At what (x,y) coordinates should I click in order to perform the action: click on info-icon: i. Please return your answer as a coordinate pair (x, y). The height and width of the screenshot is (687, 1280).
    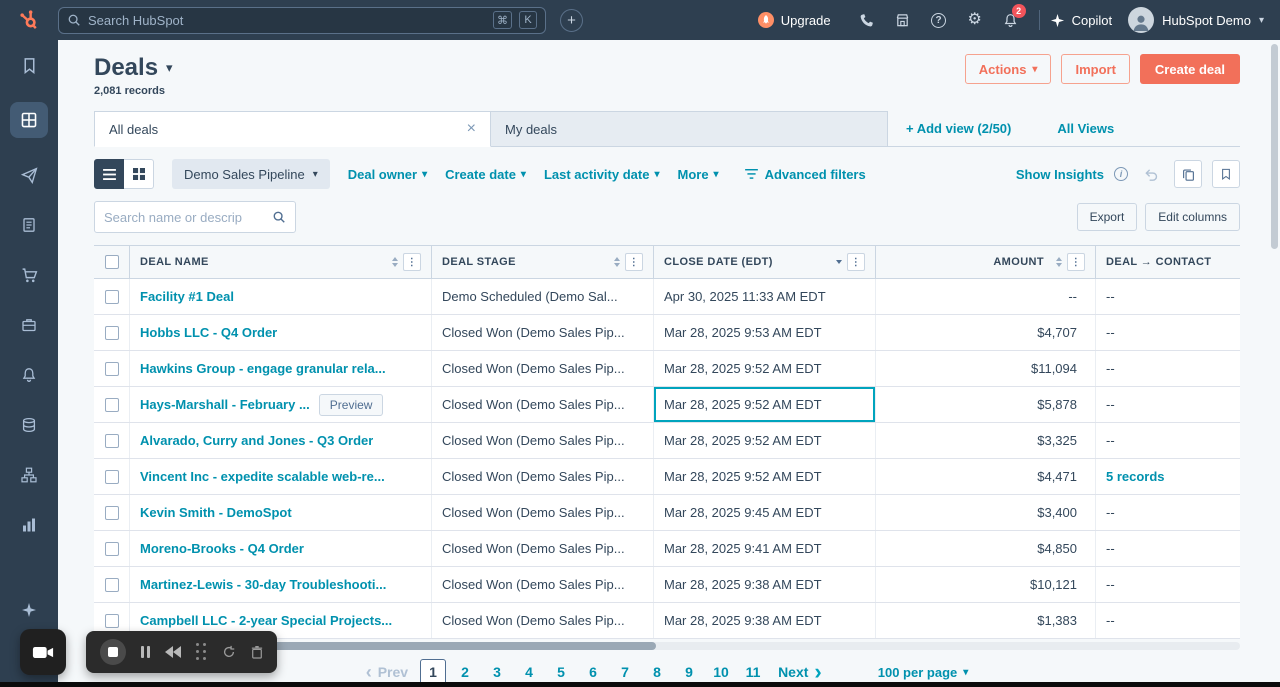
    Looking at the image, I should click on (1121, 174).